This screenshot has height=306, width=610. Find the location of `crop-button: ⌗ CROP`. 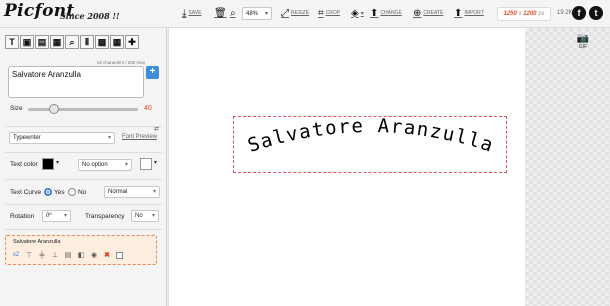

crop-button: ⌗ CROP is located at coordinates (329, 13).